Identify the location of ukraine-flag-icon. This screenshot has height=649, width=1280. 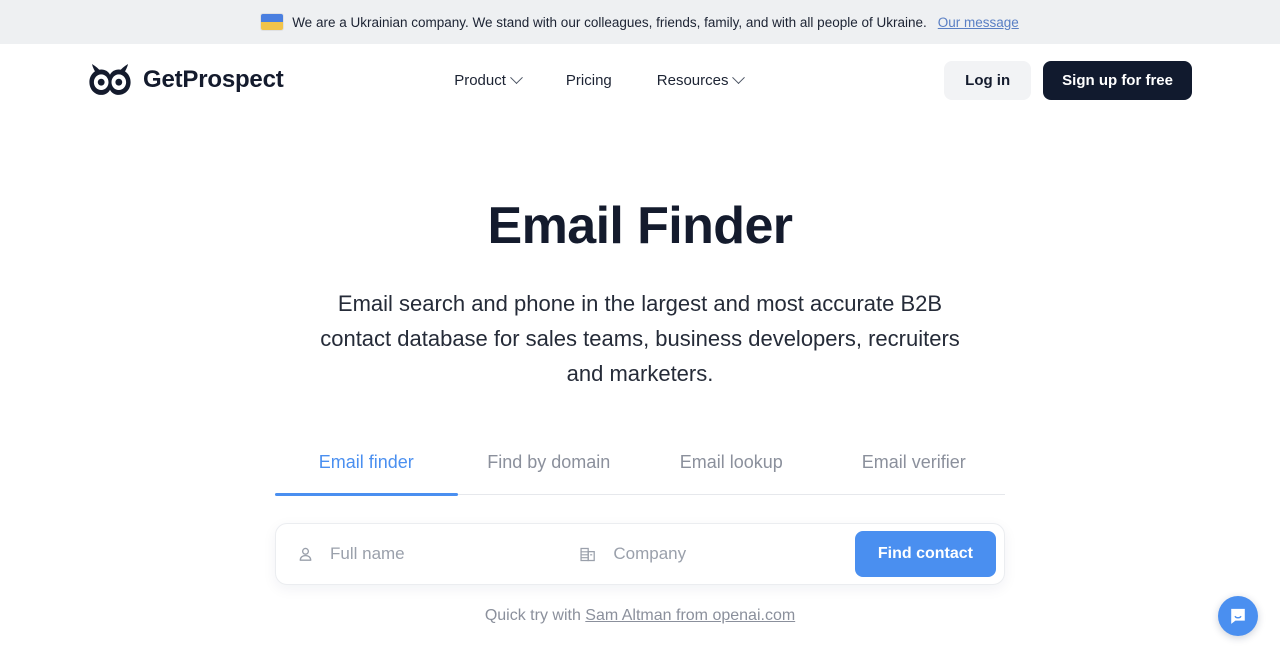
(272, 22).